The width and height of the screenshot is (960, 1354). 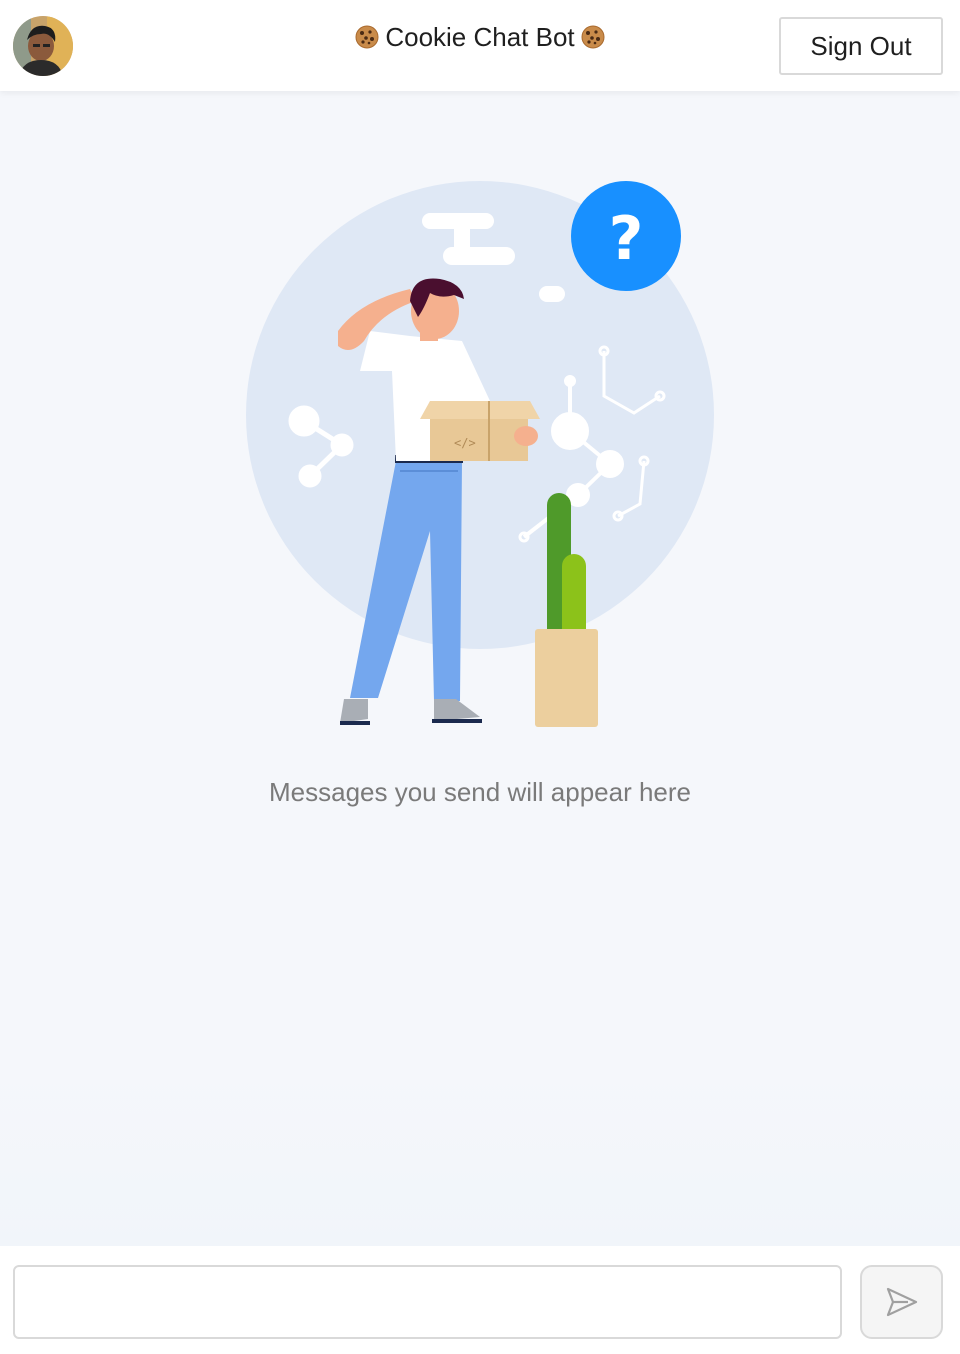 I want to click on send-button, so click(x=901, y=1302).